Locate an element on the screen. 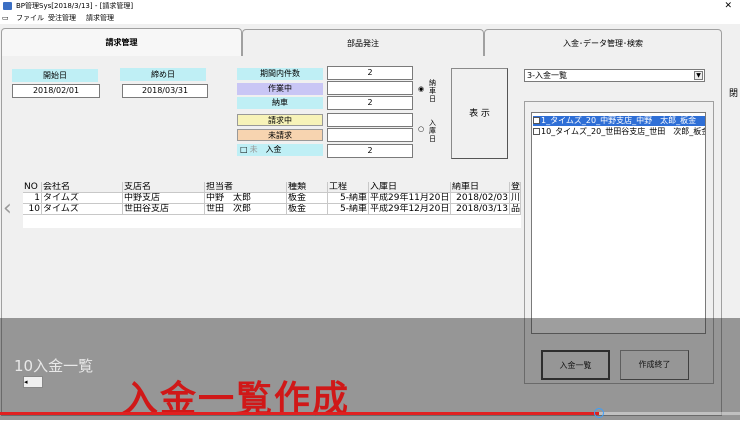 This screenshot has height=422, width=740. video-progress-bar is located at coordinates (370, 413).